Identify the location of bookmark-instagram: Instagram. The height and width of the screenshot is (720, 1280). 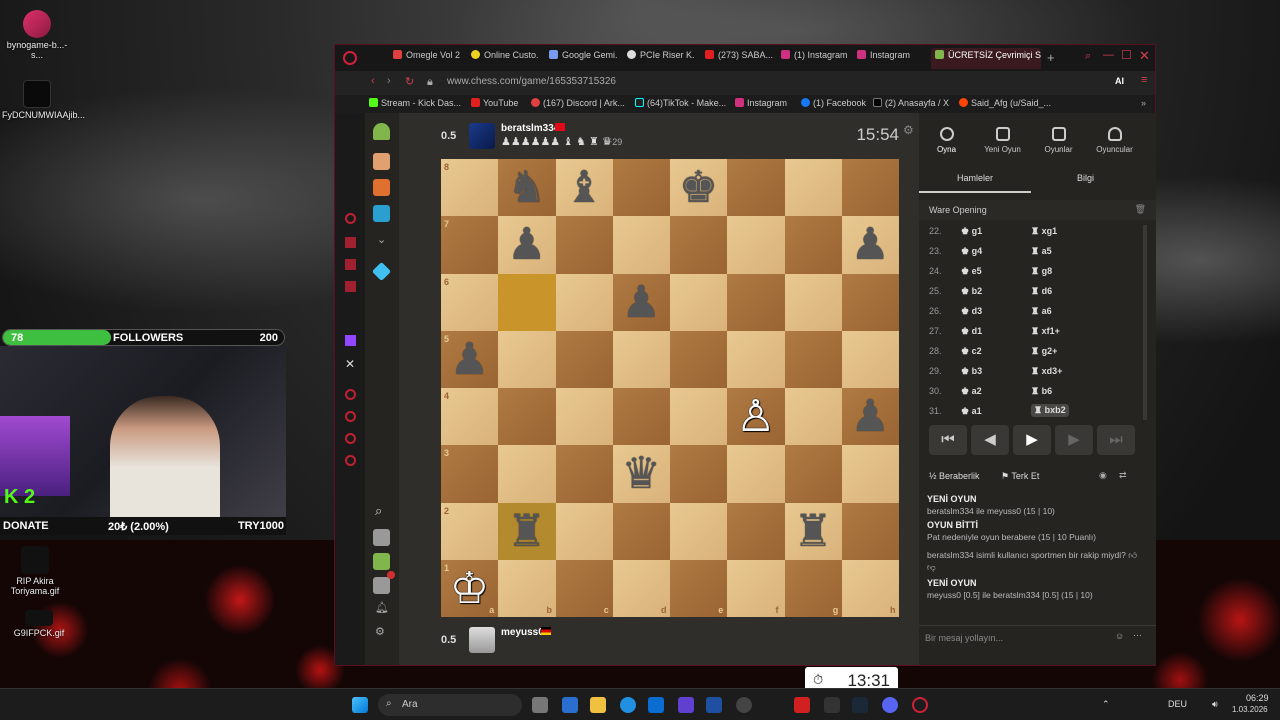
(761, 103).